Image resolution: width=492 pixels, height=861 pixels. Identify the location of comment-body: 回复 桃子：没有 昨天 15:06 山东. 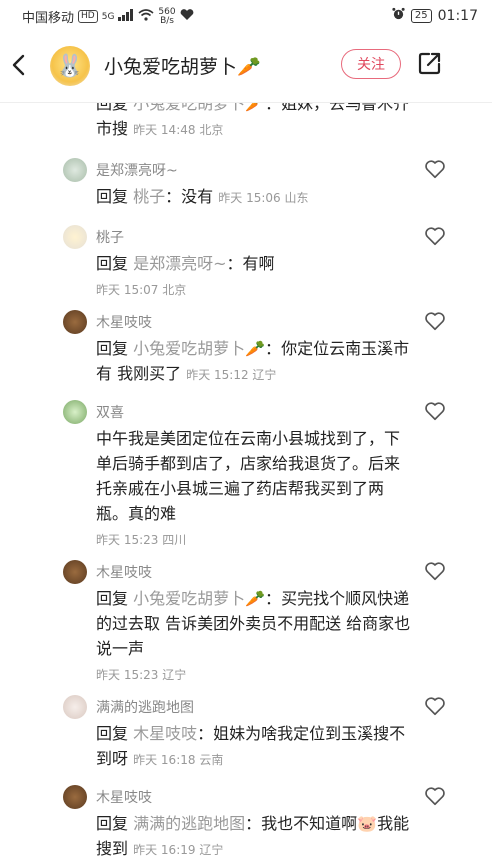
(202, 196).